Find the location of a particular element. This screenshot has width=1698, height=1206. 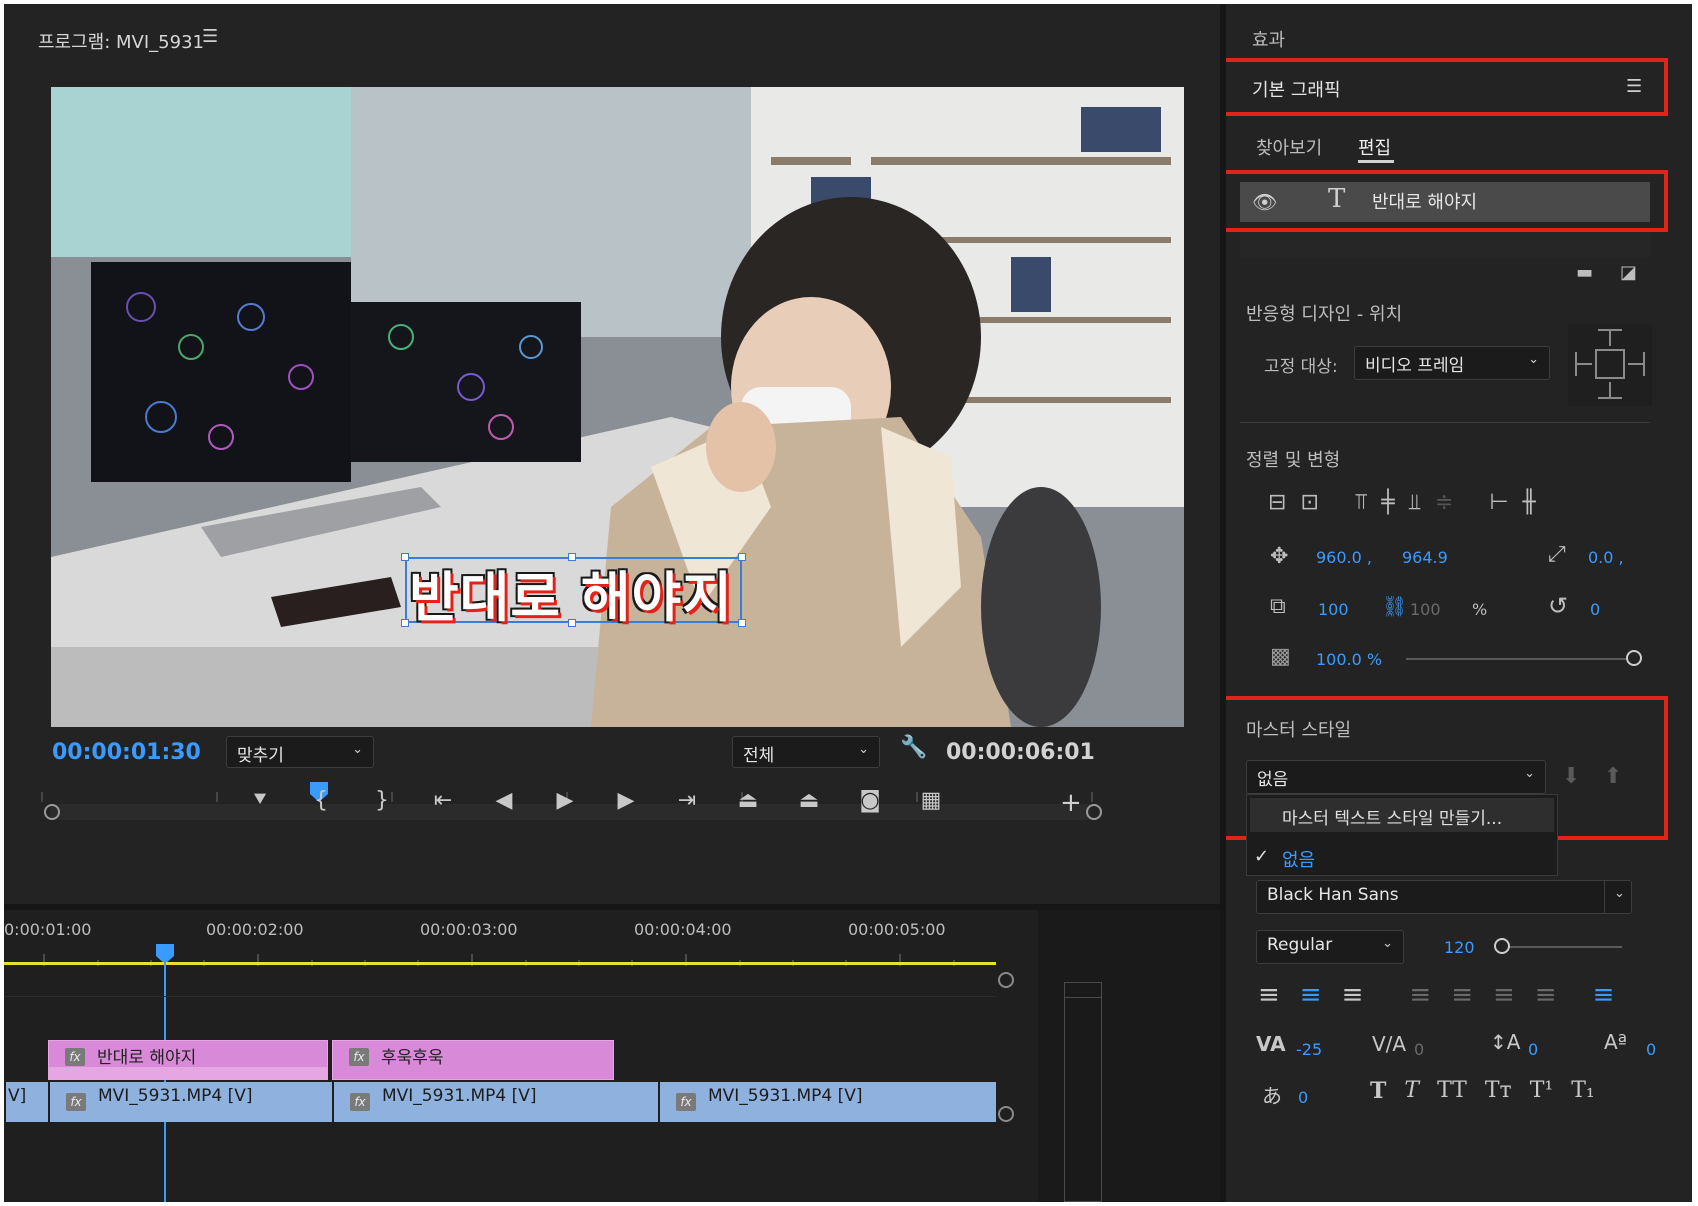

add-marker-icon: ⯆ is located at coordinates (260, 805).